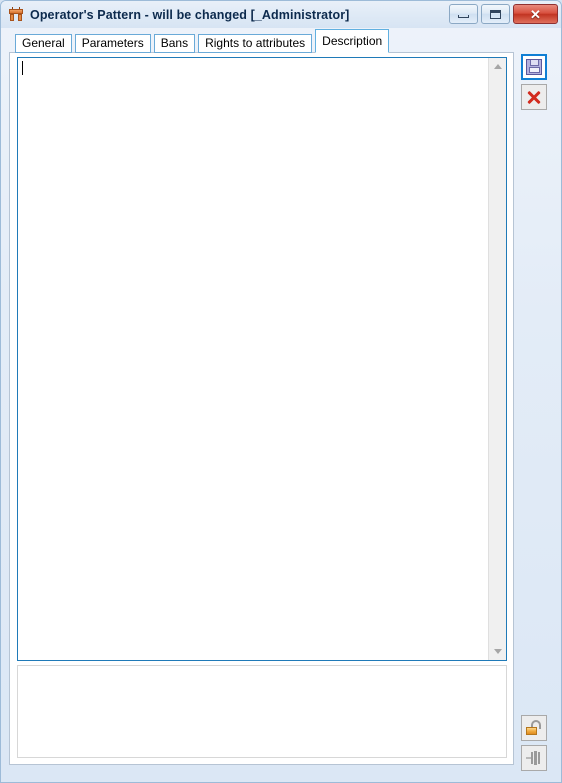  I want to click on restore-icon, so click(495, 14).